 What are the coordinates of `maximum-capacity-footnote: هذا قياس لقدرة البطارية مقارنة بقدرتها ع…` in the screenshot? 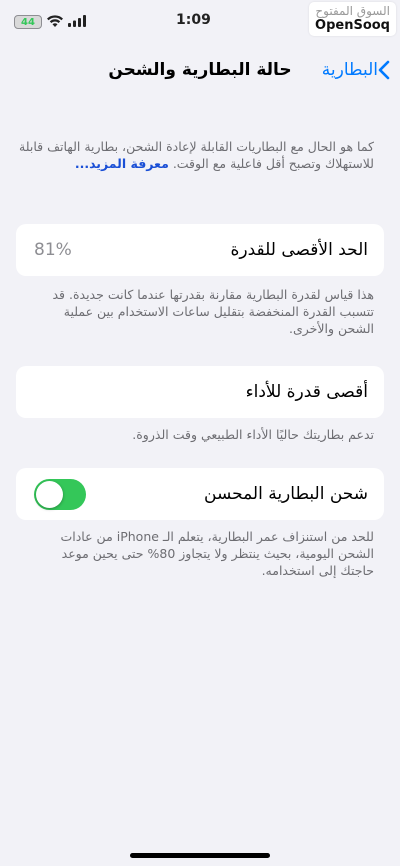 It's located at (213, 311).